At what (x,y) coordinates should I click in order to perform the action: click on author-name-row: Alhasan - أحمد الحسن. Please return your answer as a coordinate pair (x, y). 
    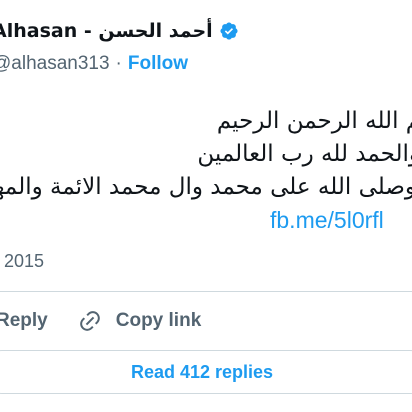
    Looking at the image, I should click on (119, 31).